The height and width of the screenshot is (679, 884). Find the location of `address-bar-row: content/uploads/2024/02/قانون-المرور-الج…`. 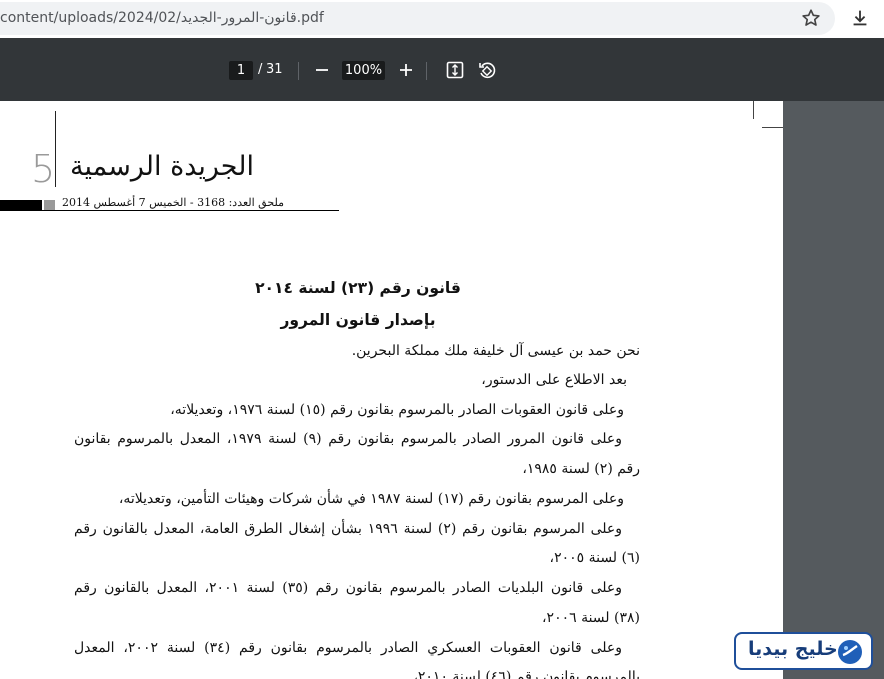

address-bar-row: content/uploads/2024/02/قانون-المرور-الج… is located at coordinates (442, 19).